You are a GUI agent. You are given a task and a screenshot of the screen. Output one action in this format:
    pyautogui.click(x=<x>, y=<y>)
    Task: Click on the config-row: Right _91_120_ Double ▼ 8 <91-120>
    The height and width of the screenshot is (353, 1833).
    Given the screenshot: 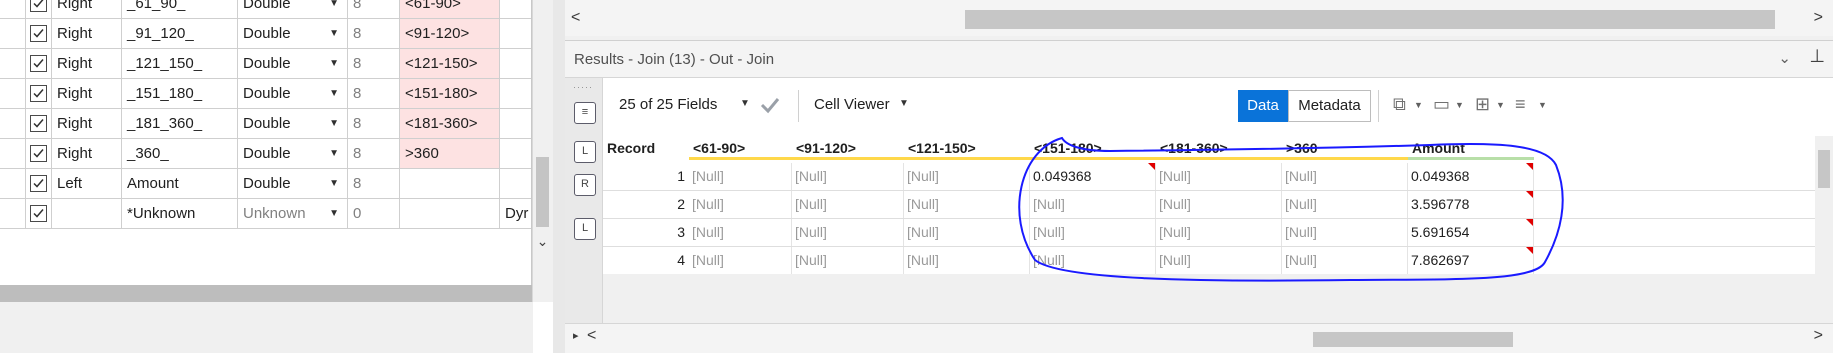 What is the action you would take?
    pyautogui.click(x=265, y=34)
    